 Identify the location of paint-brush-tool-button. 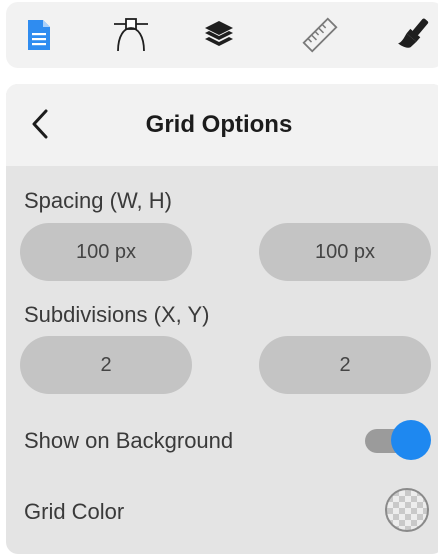
(413, 35).